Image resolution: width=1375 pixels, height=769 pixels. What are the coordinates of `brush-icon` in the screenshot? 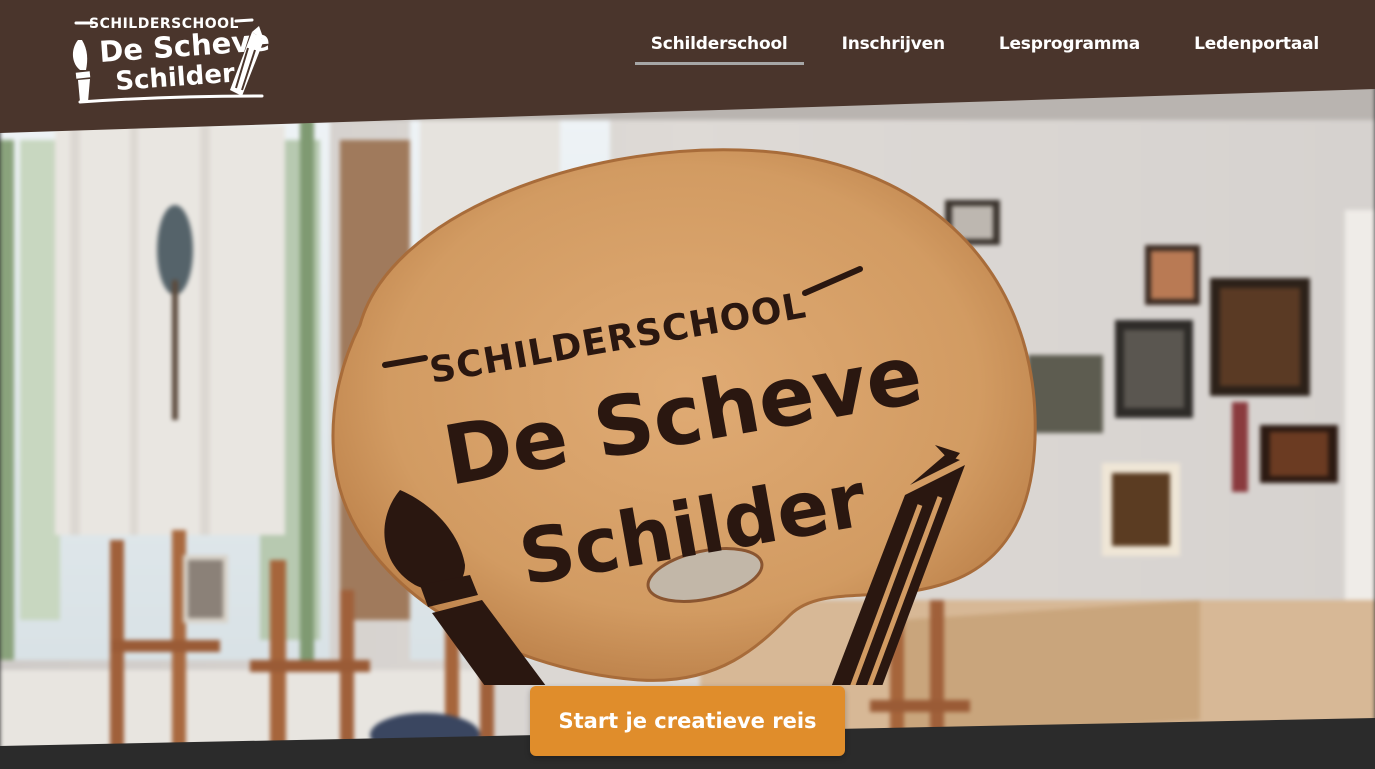 It's located at (81, 71).